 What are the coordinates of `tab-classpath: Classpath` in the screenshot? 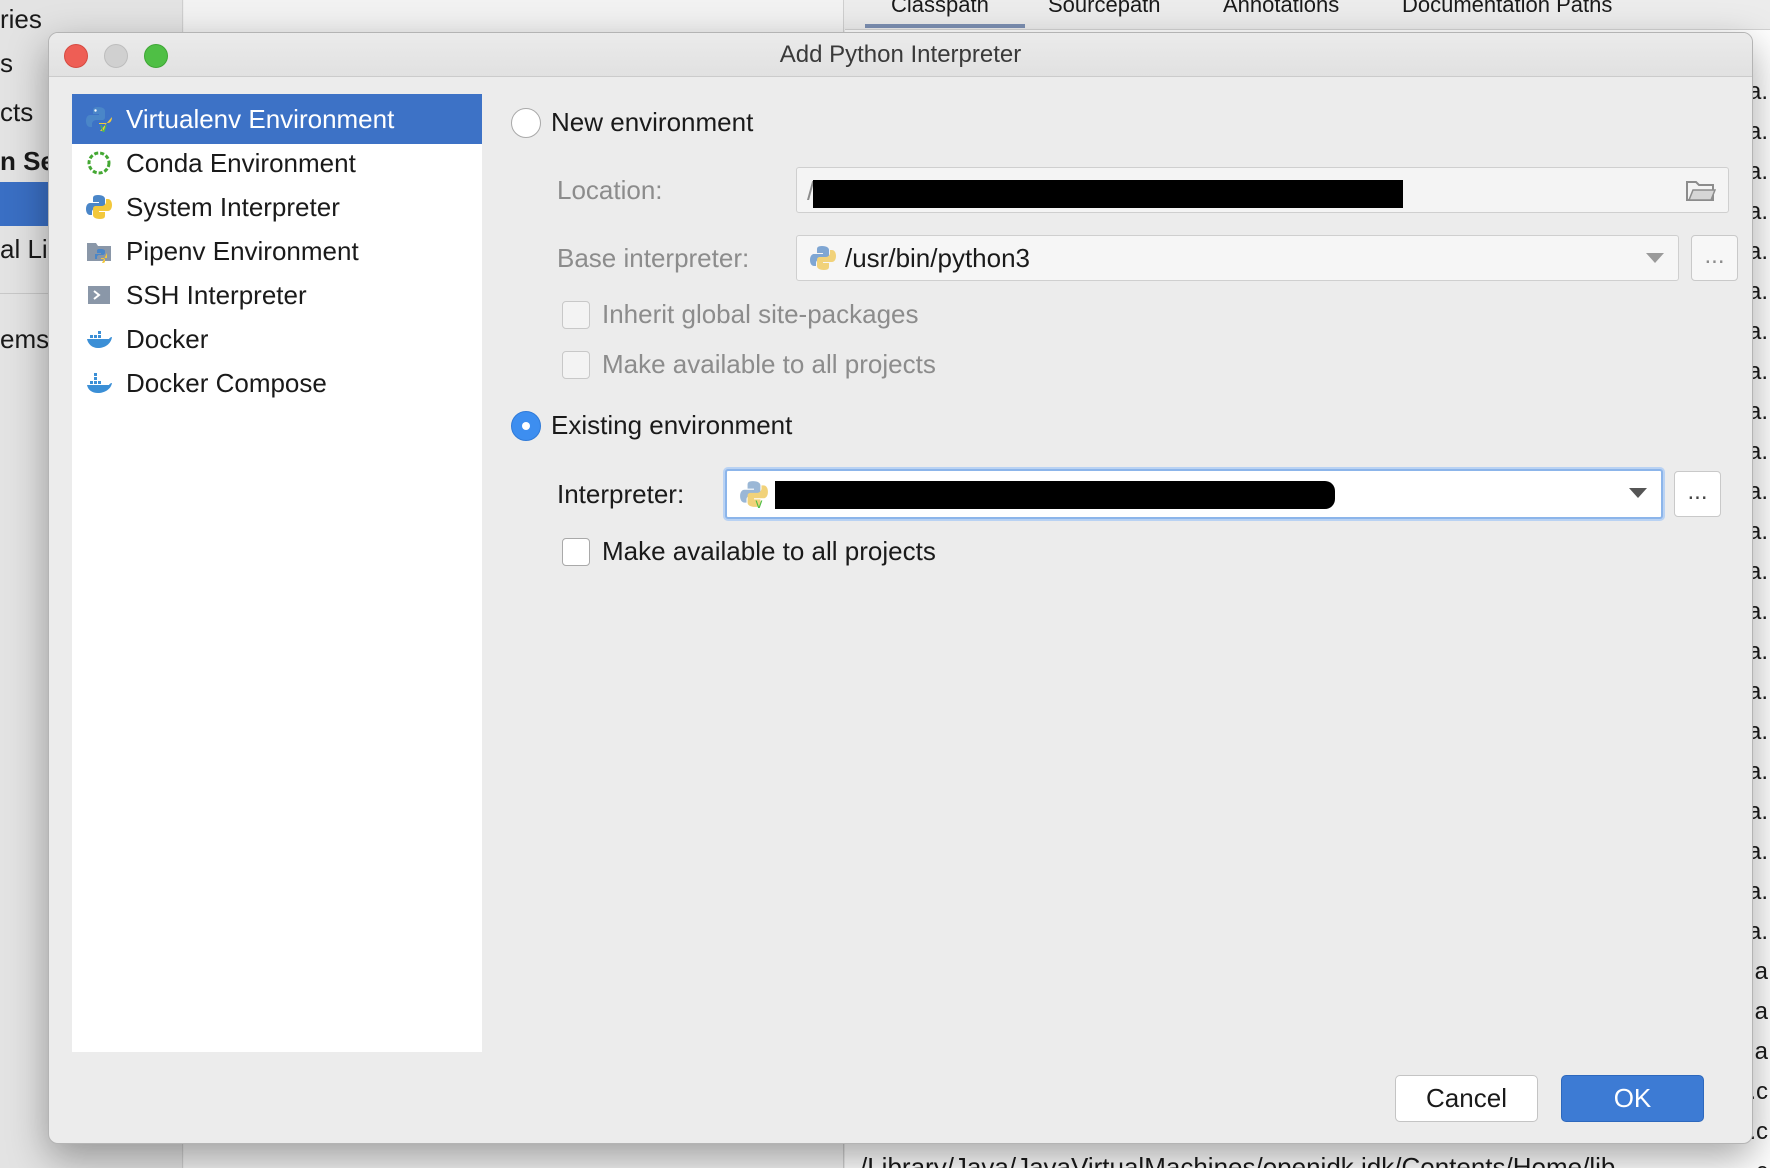 It's located at (940, 9).